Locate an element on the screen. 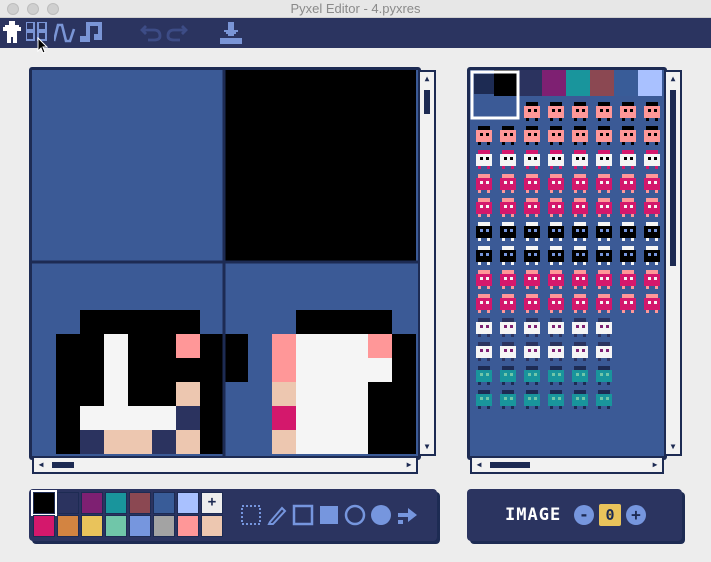 This screenshot has width=711, height=562. sheet-horizontal-scroll-thumb is located at coordinates (510, 465).